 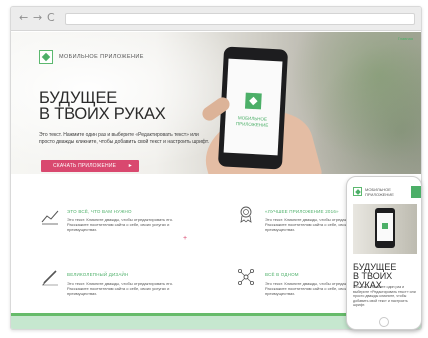 I want to click on mobile-phone-logo-icon, so click(x=385, y=226).